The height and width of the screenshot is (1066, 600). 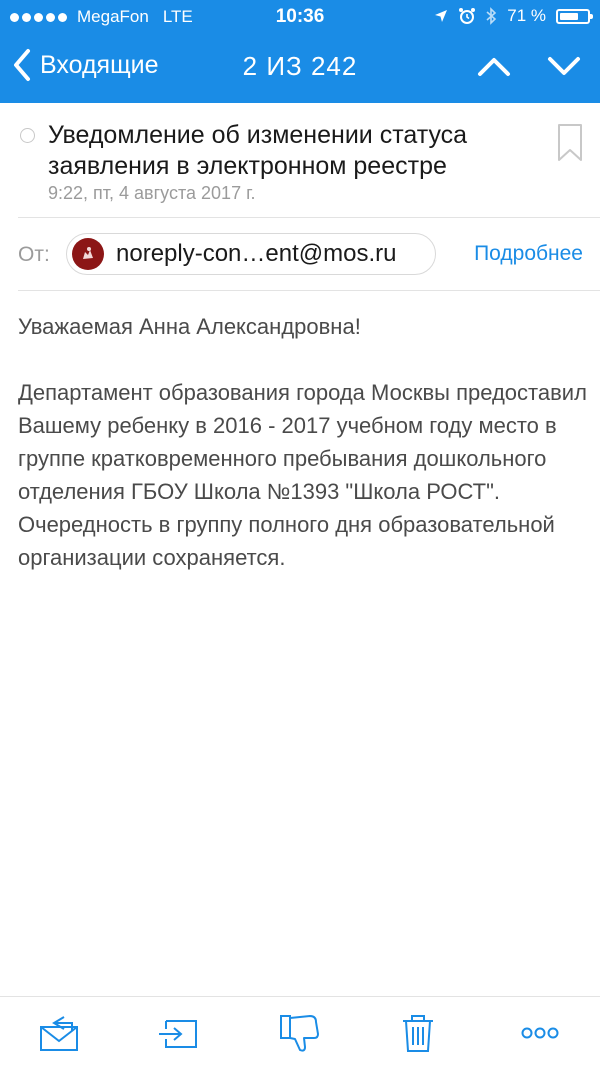 I want to click on trash-icon, so click(x=418, y=1033).